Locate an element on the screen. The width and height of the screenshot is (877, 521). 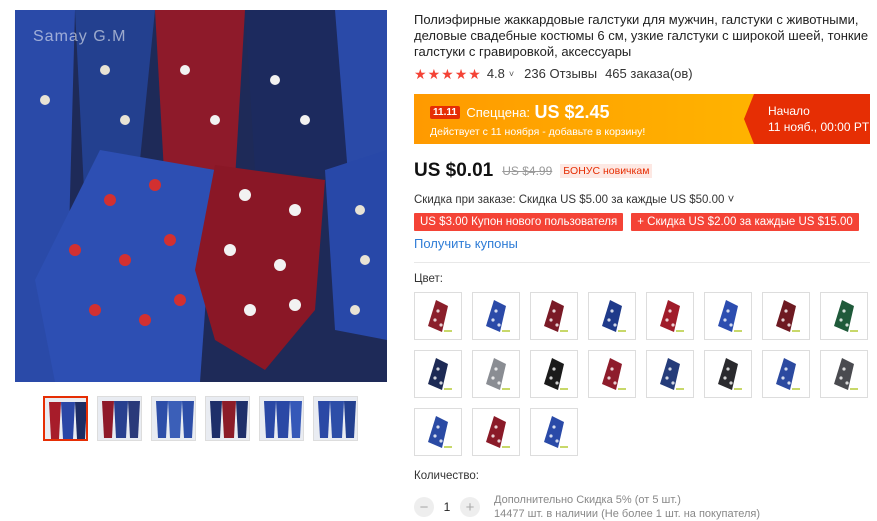
bonus-badge: БОНУС новичкам is located at coordinates (606, 171).